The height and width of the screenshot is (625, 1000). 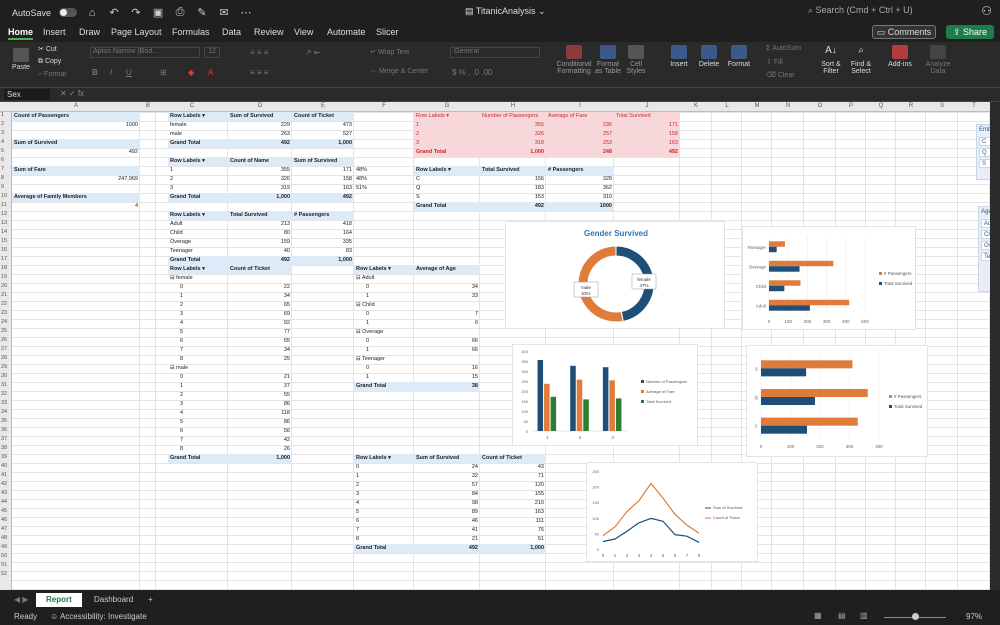 I want to click on pivot-cell: S, so click(x=447, y=197).